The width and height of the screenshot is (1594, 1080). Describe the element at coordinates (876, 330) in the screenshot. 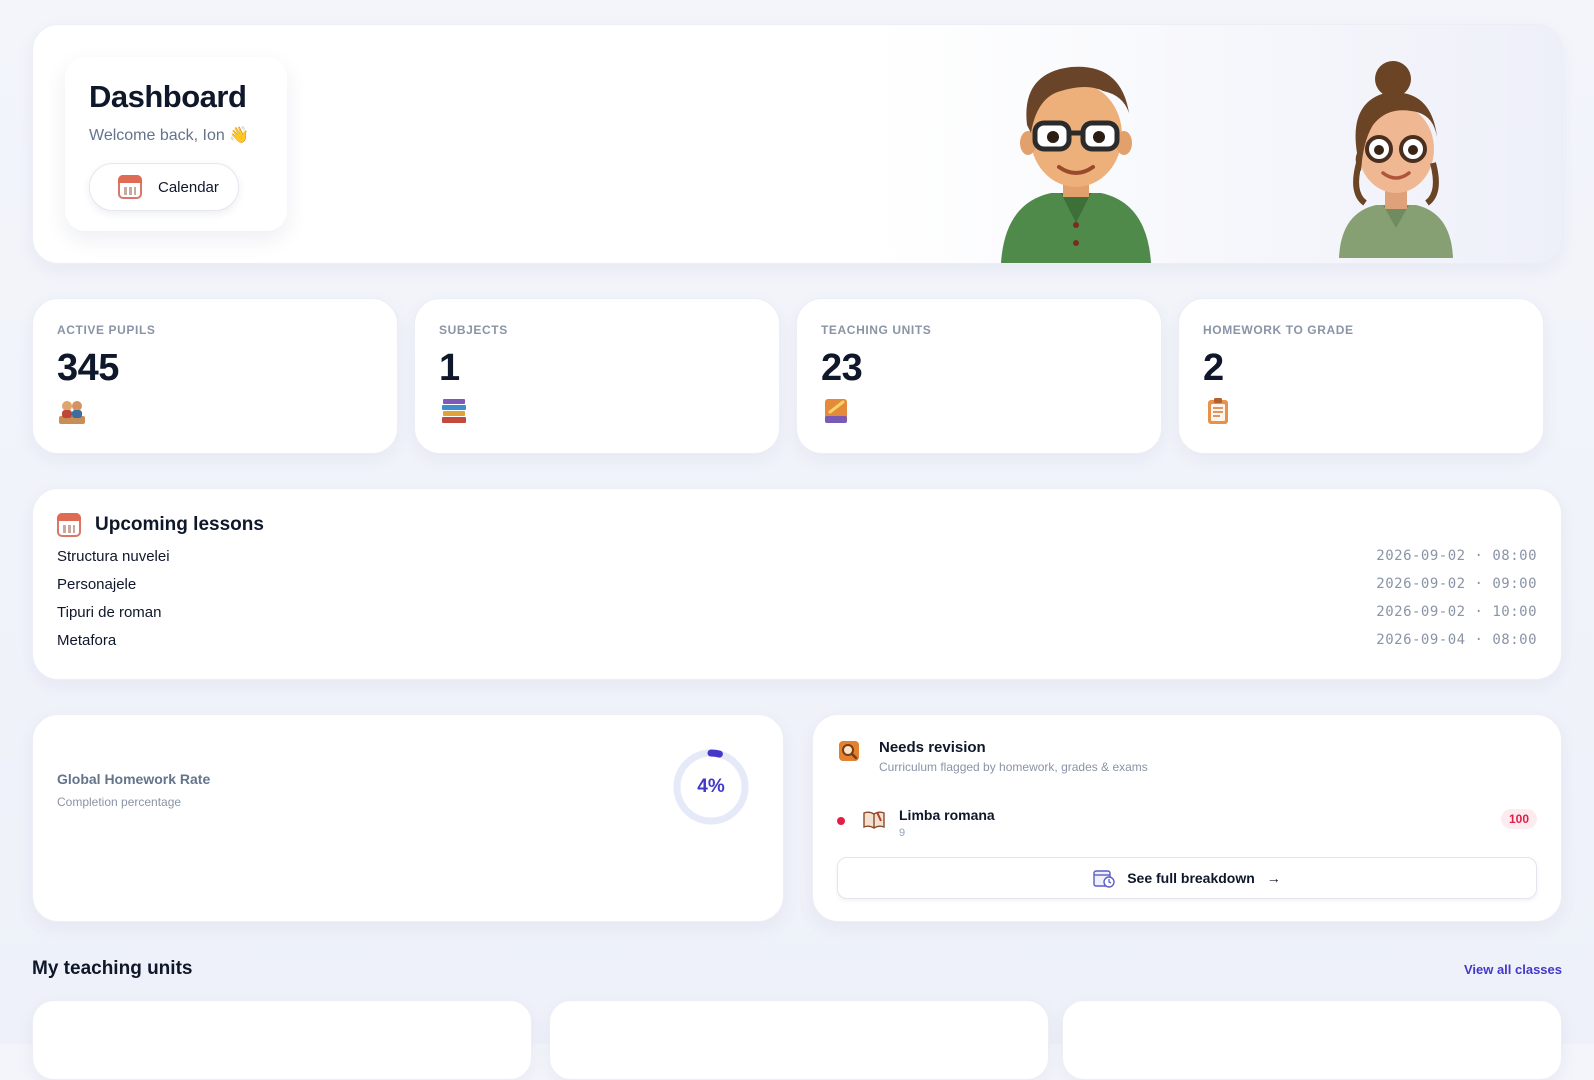

I see `stat-label: TEACHING UNITS` at that location.